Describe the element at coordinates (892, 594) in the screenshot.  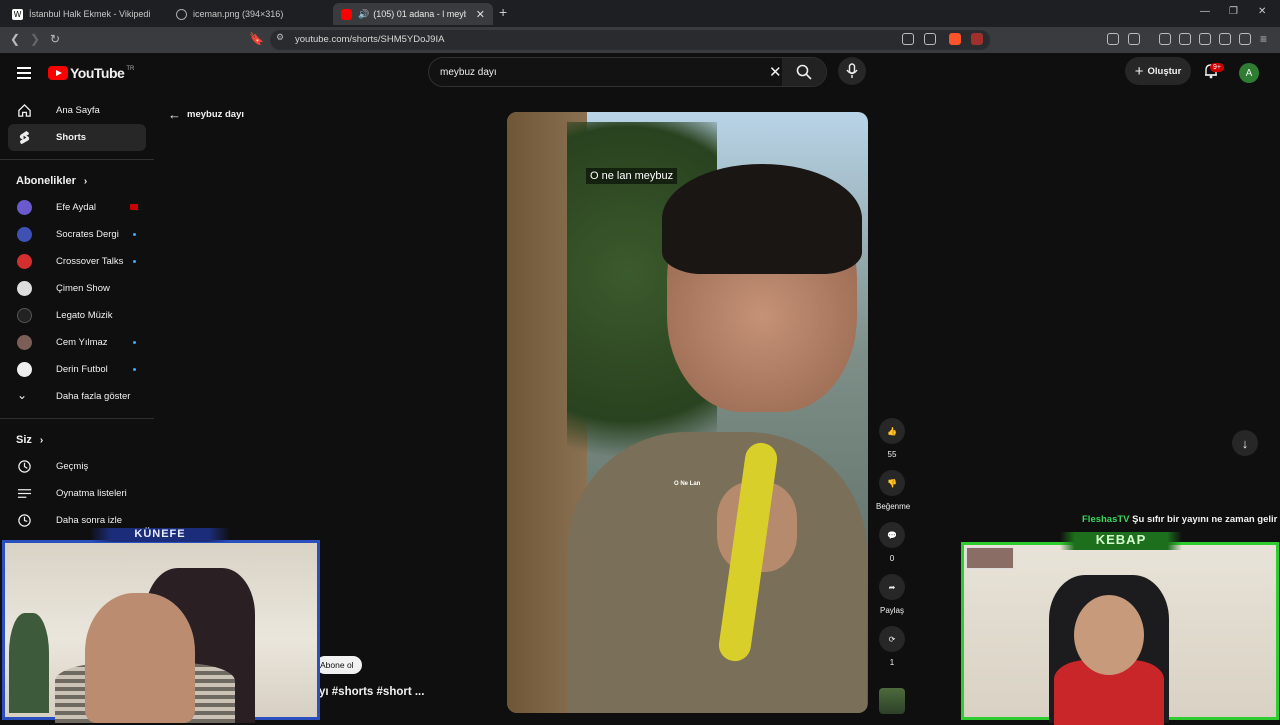
I see `share-button: ➦ Paylaş` at that location.